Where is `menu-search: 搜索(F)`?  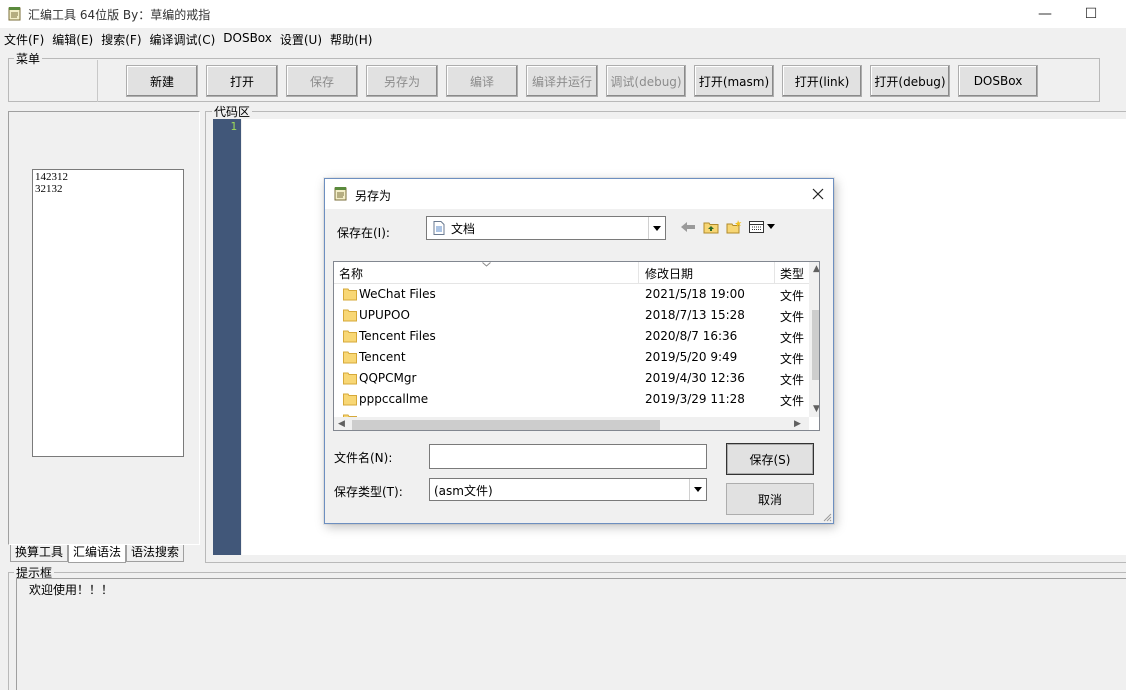 menu-search: 搜索(F) is located at coordinates (121, 39).